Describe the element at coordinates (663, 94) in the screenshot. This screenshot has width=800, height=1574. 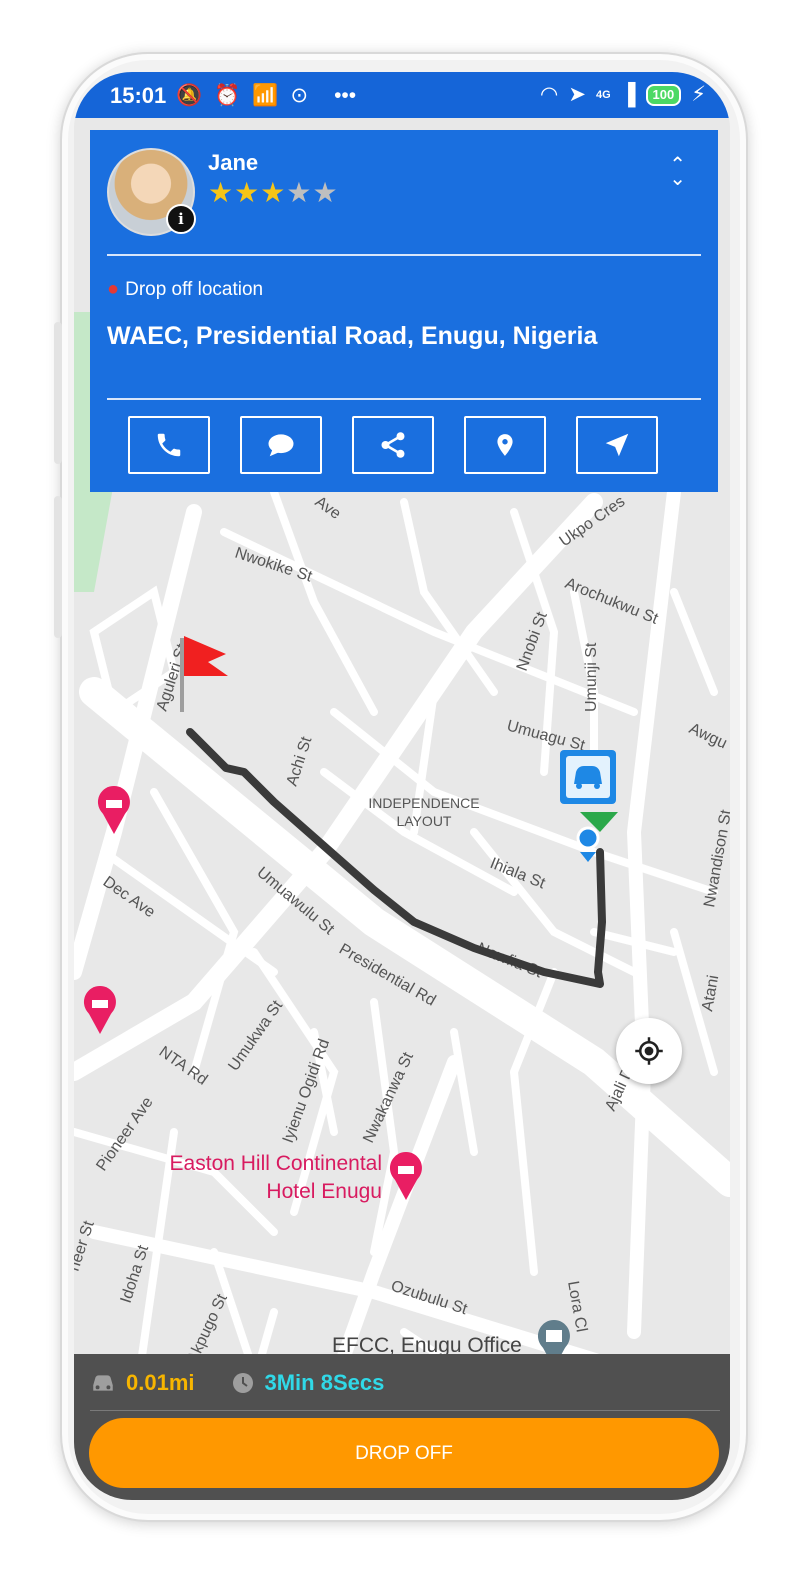
I see `battery-indicator: 100` at that location.